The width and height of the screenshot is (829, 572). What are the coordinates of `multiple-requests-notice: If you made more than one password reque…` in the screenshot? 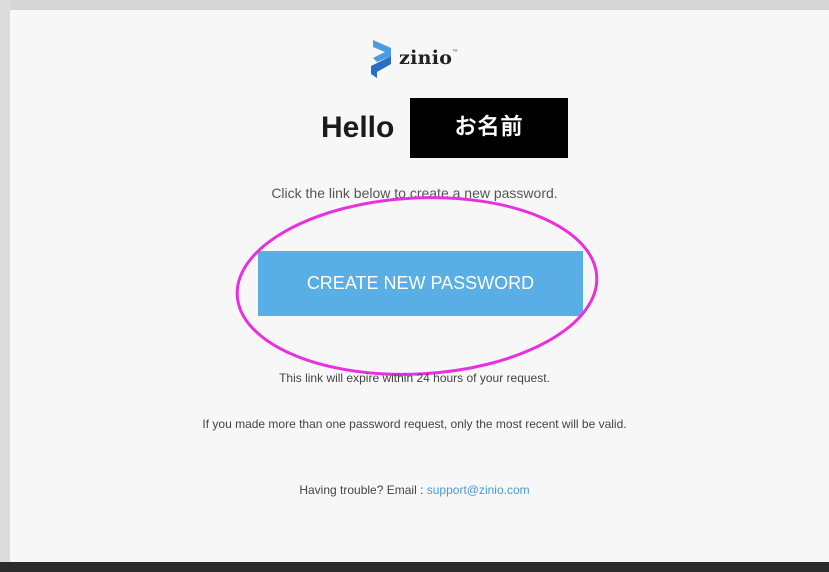 It's located at (414, 424).